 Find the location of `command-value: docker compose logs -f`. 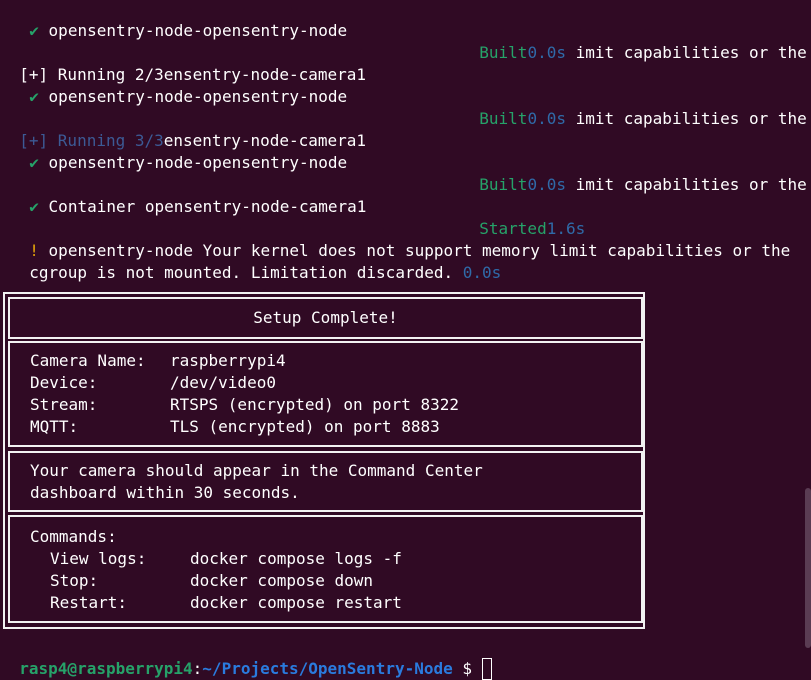

command-value: docker compose logs -f is located at coordinates (296, 558).